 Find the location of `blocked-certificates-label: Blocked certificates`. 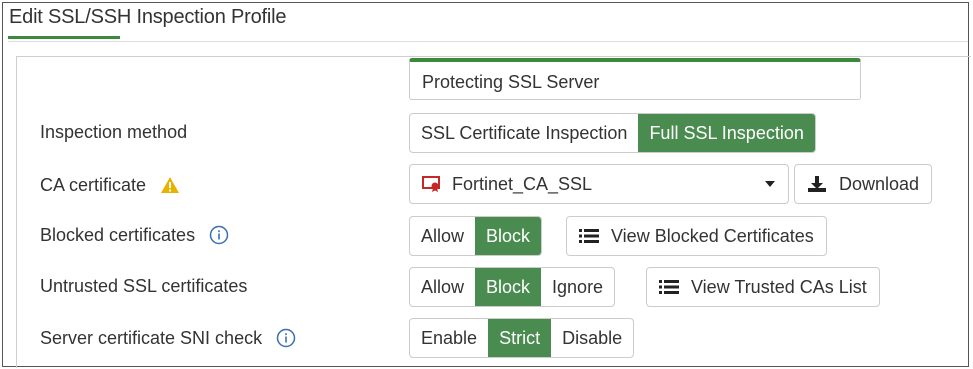

blocked-certificates-label: Blocked certificates is located at coordinates (134, 235).